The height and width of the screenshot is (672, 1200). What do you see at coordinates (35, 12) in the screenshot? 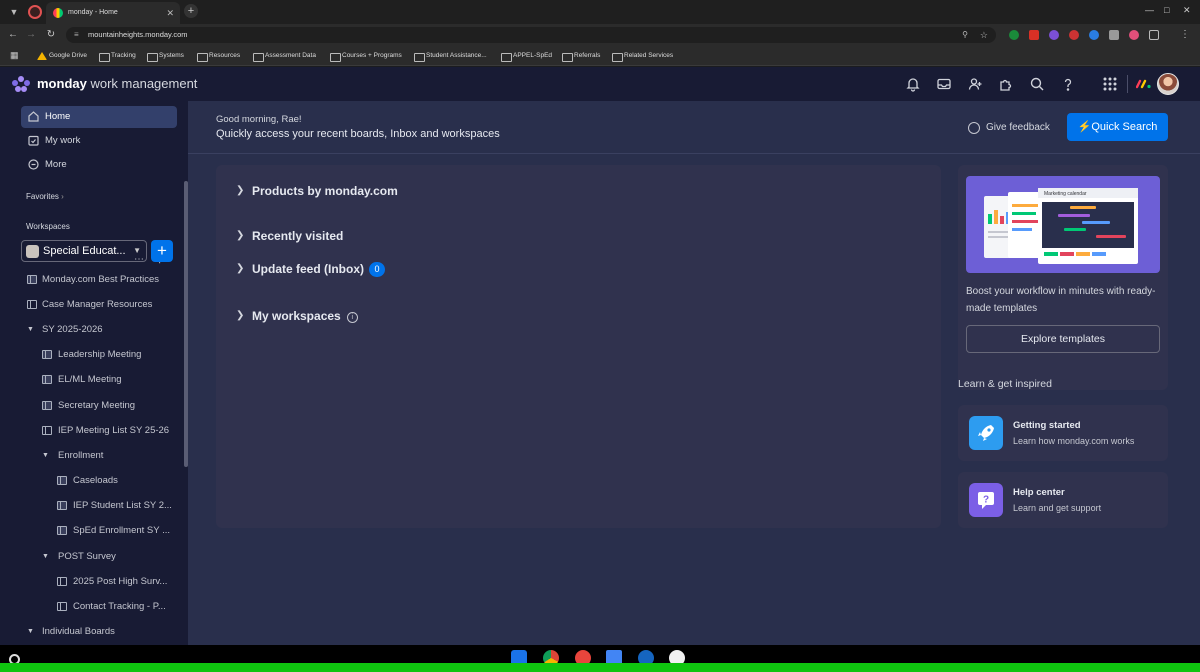
I see `recording-tab-icon` at bounding box center [35, 12].